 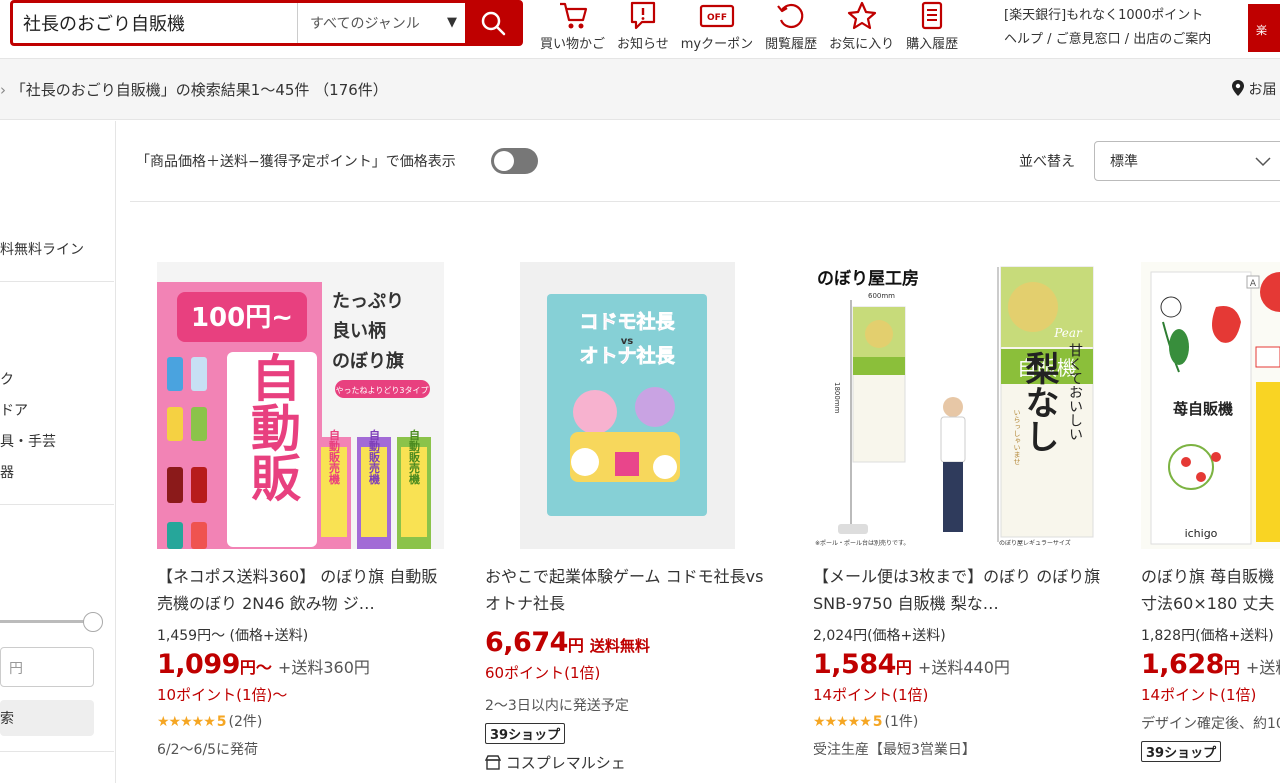 What do you see at coordinates (717, 44) in the screenshot?
I see `nav-coupons-label: myクーポン` at bounding box center [717, 44].